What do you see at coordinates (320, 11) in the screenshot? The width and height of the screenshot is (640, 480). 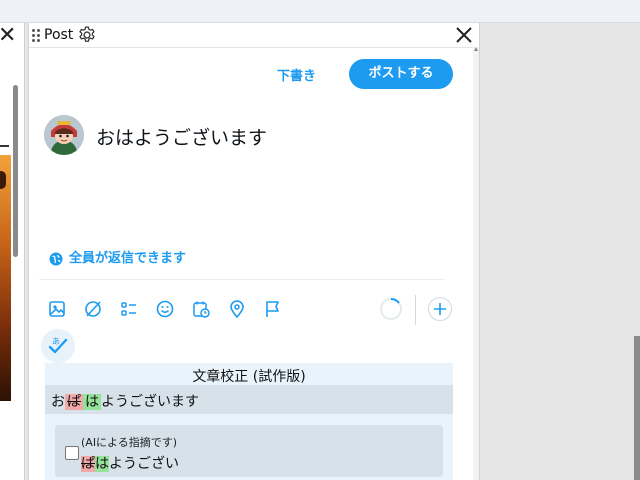 I see `browser-top-bar` at bounding box center [320, 11].